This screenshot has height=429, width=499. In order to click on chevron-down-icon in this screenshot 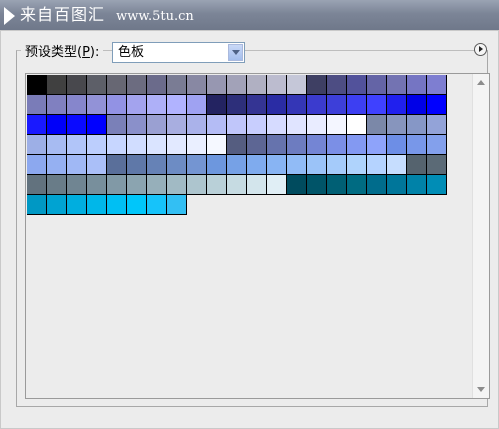, I will do `click(235, 52)`.